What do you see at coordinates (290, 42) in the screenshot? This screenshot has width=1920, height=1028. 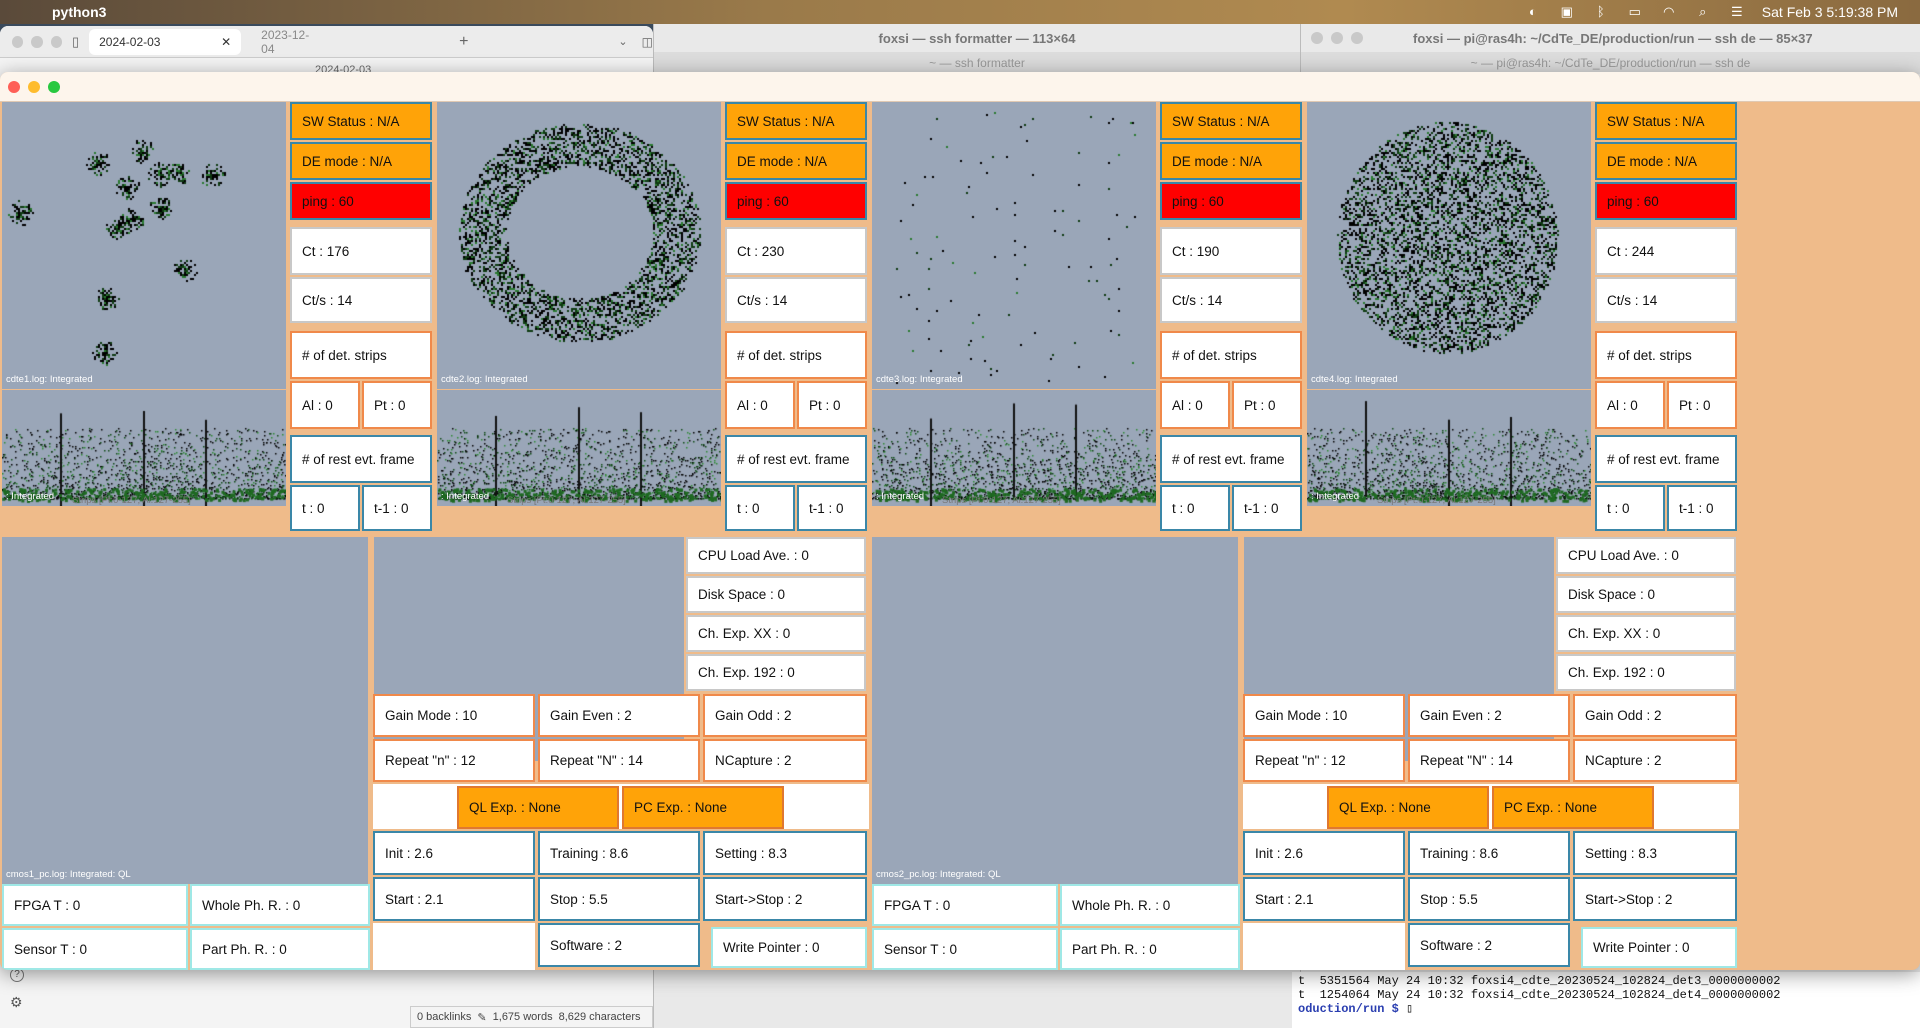 I see `tab-2023-12-04: 2023-12-04` at bounding box center [290, 42].